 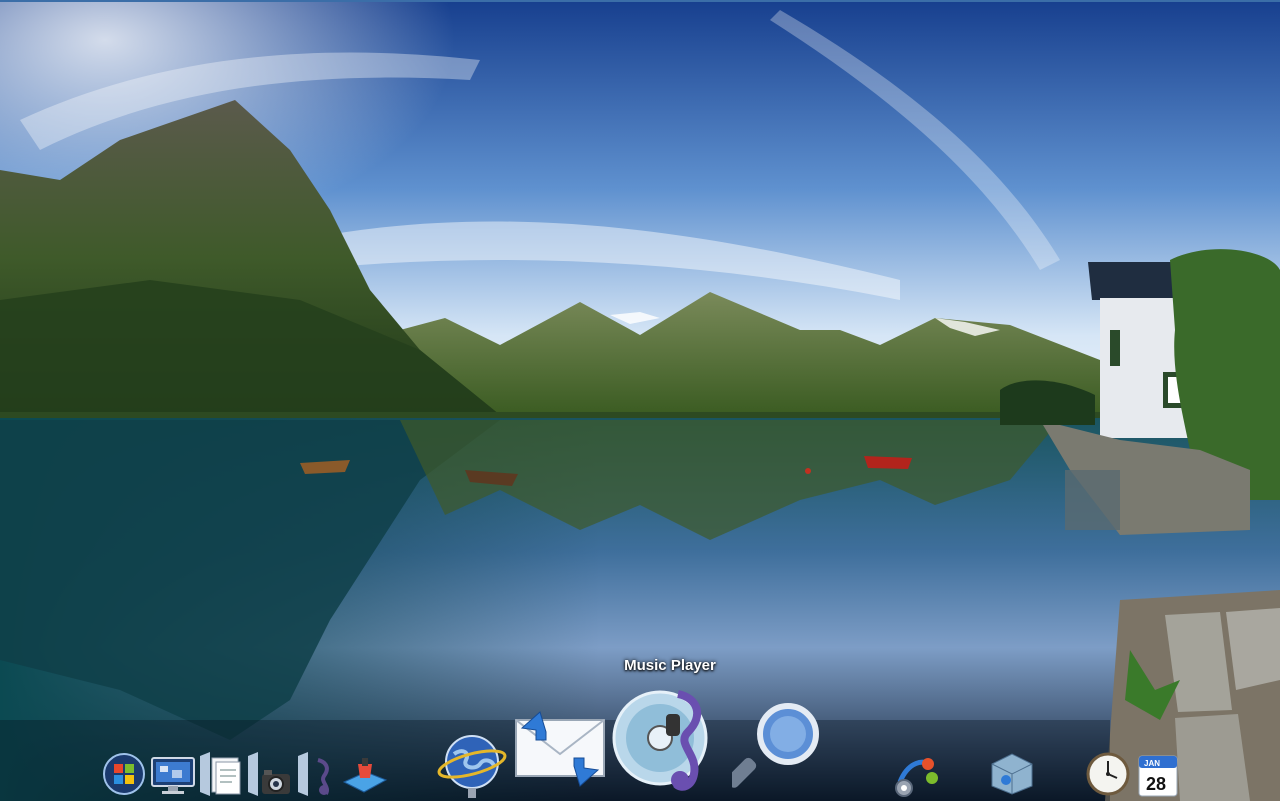 I want to click on search-magnifier-icon, so click(x=778, y=748).